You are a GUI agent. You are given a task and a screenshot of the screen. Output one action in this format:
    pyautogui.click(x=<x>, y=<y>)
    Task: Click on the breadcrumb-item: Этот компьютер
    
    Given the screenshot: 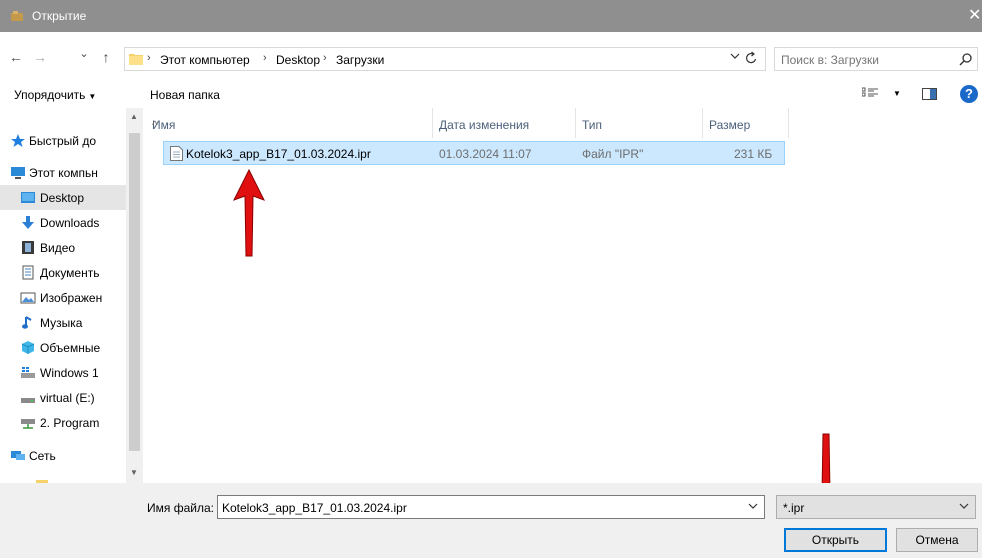 What is the action you would take?
    pyautogui.click(x=205, y=60)
    